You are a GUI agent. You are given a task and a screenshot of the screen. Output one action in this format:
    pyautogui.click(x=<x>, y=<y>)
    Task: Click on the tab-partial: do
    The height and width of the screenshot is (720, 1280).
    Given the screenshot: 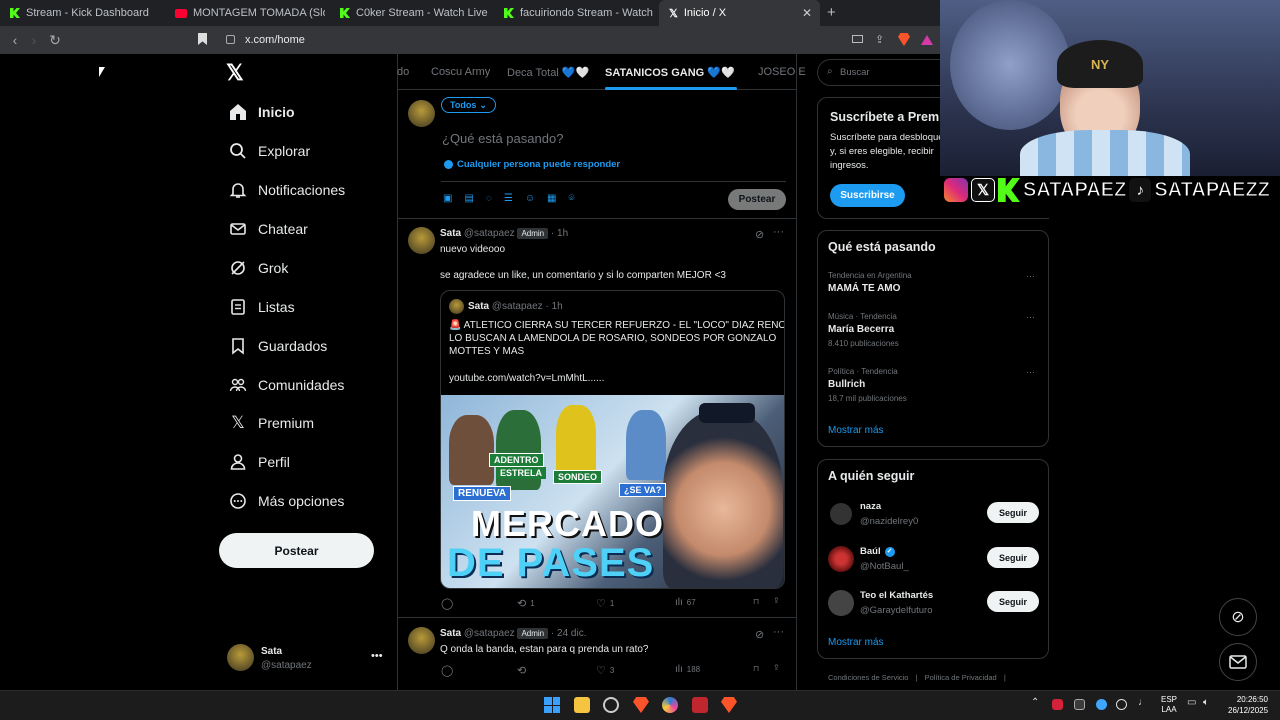 What is the action you would take?
    pyautogui.click(x=403, y=72)
    